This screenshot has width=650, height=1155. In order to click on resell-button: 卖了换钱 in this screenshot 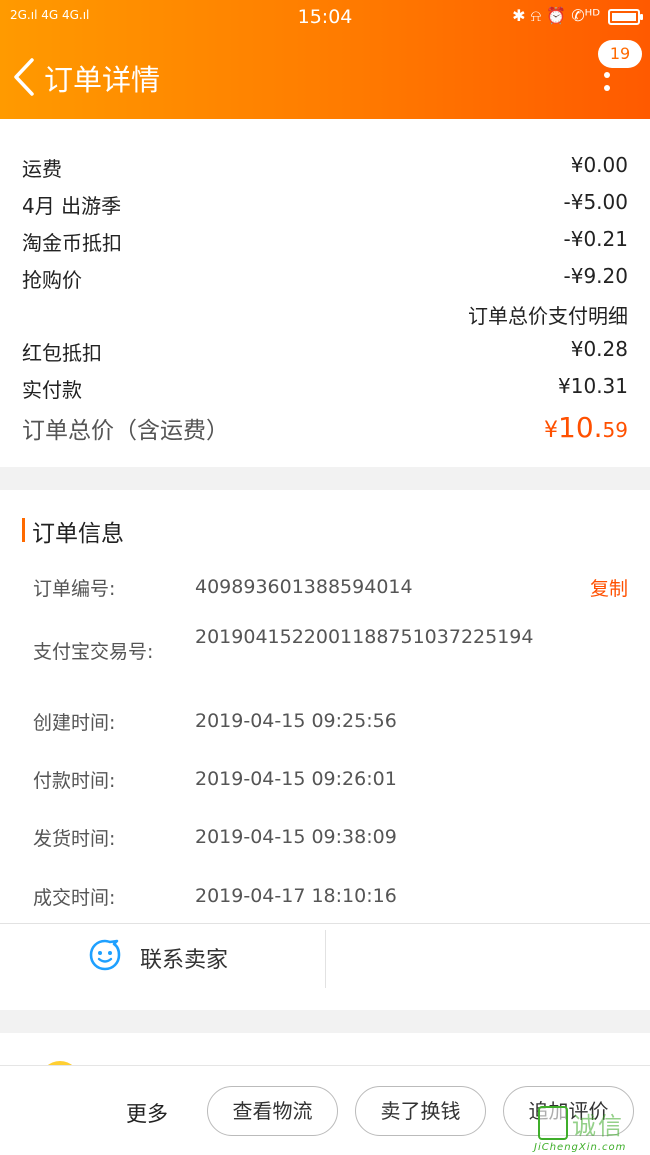, I will do `click(420, 1111)`.